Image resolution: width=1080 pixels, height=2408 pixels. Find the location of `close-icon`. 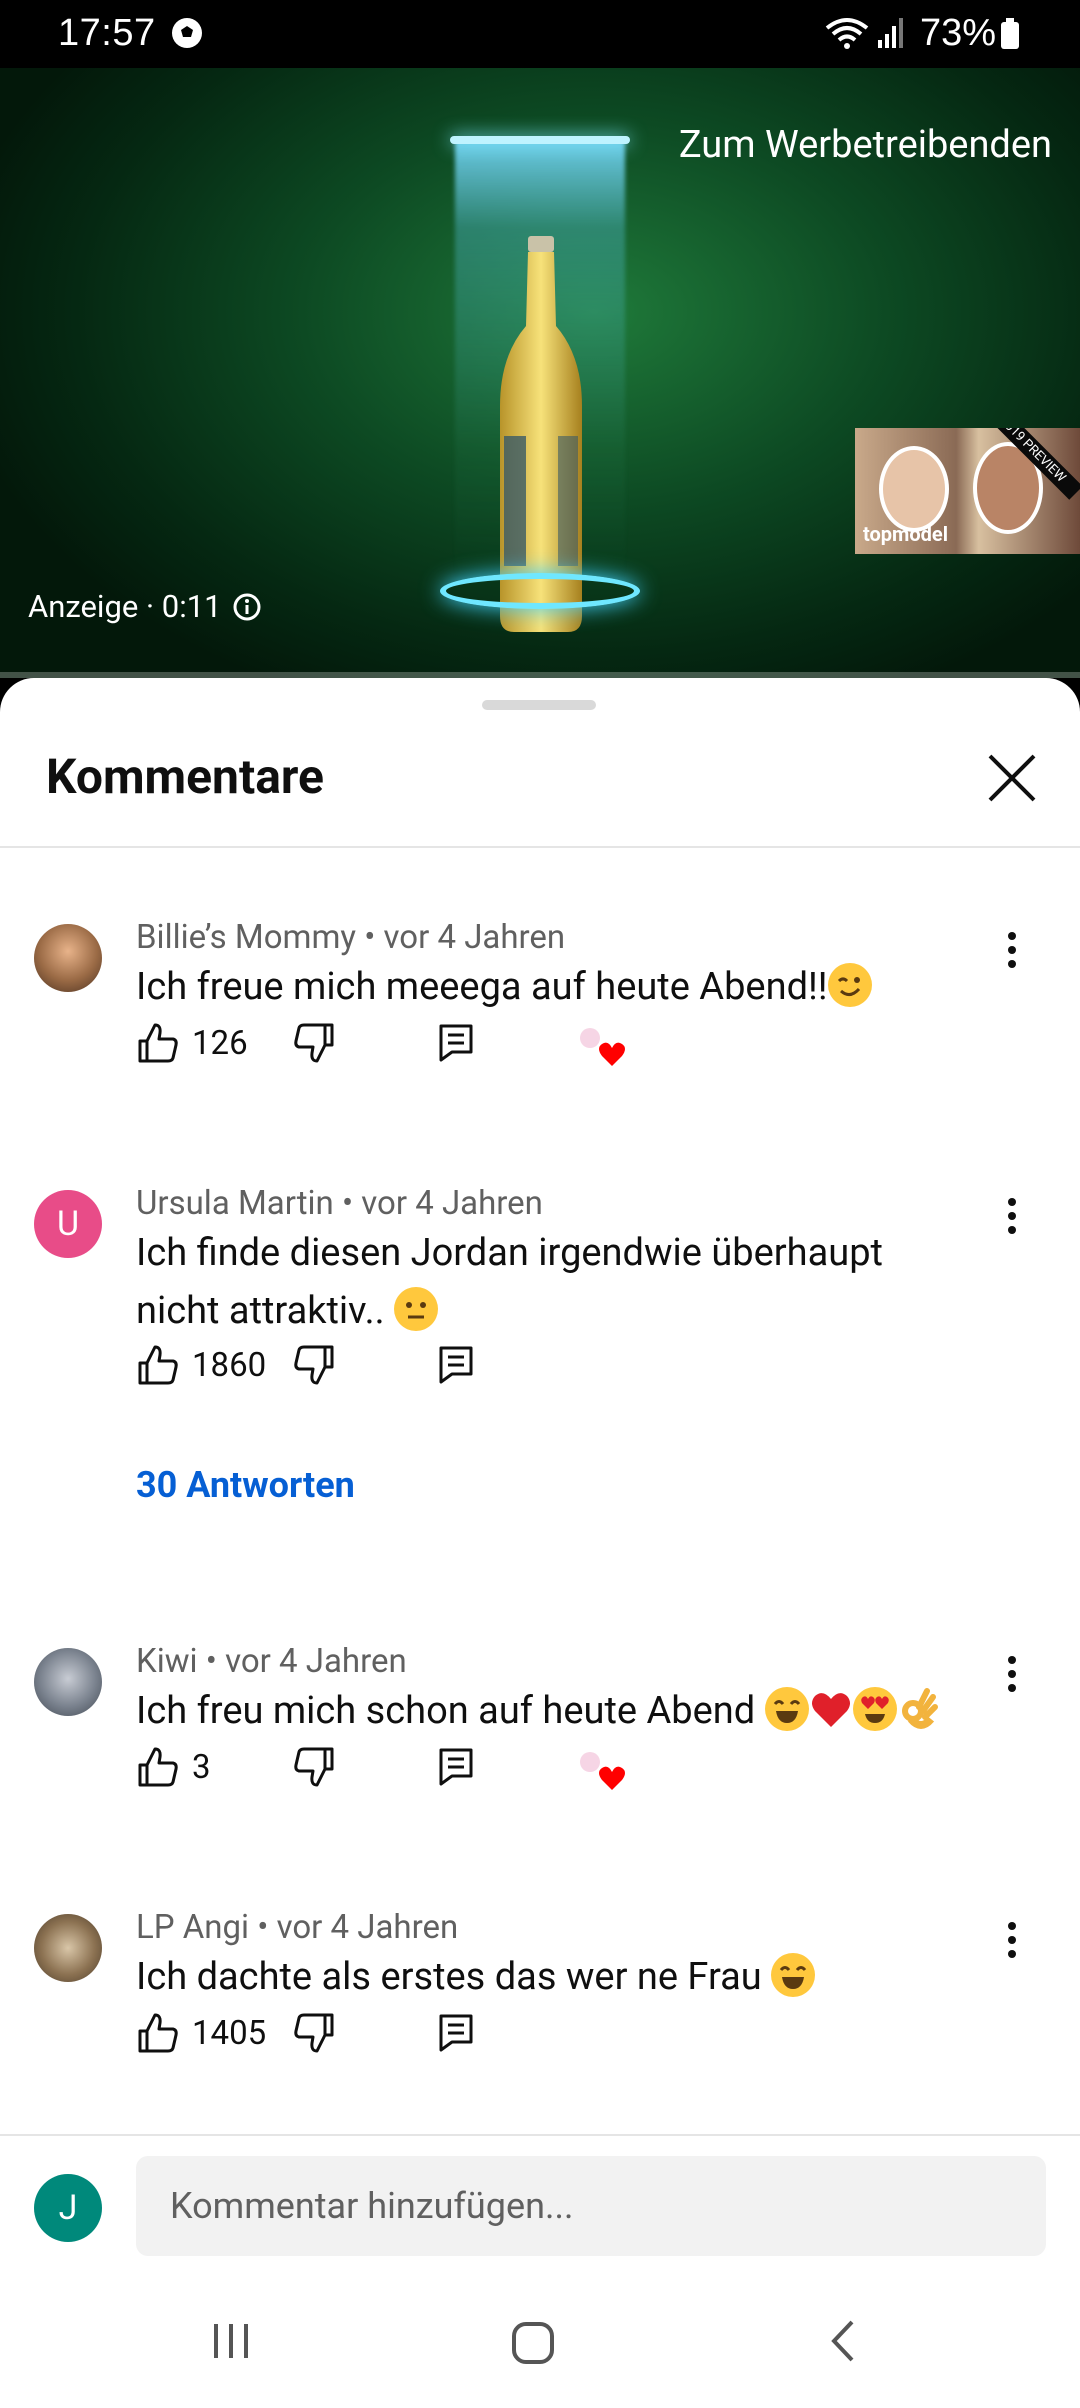

close-icon is located at coordinates (1012, 778).